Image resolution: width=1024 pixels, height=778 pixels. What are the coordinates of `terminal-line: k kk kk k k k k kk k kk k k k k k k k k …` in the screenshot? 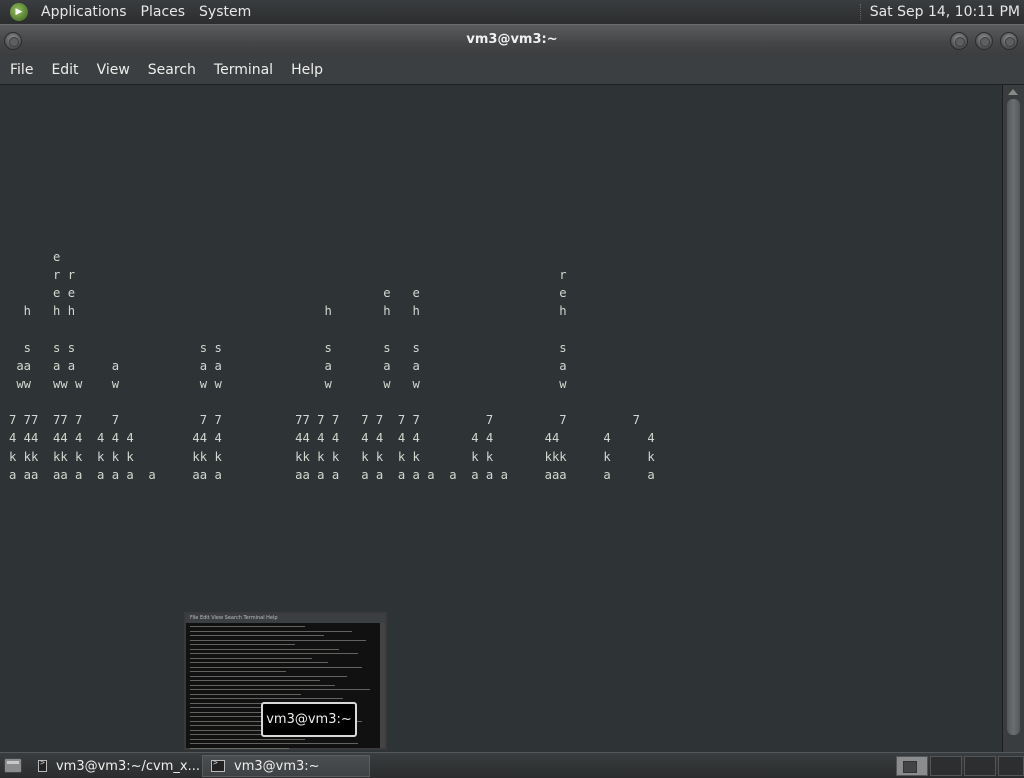 It's located at (332, 456).